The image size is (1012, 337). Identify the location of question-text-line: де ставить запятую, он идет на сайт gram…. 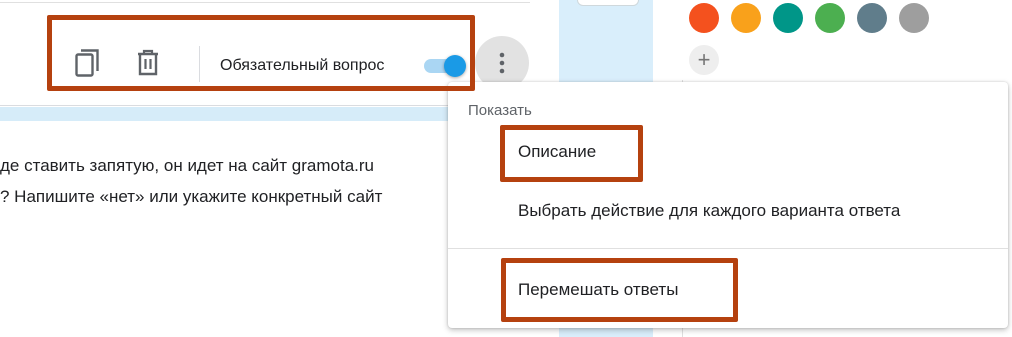
(187, 165).